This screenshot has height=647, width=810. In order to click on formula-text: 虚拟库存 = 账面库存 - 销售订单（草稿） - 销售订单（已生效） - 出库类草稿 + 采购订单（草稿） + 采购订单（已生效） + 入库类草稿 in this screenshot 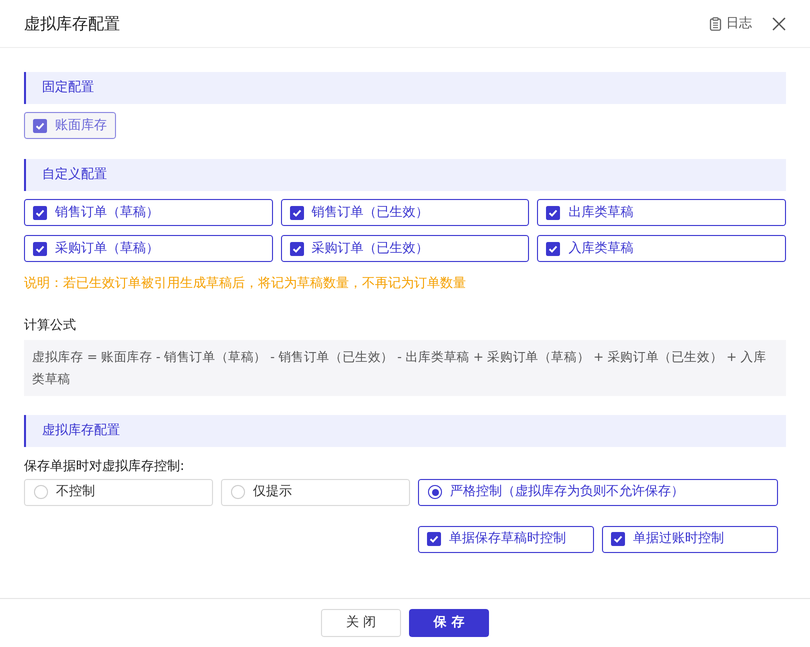, I will do `click(405, 368)`.